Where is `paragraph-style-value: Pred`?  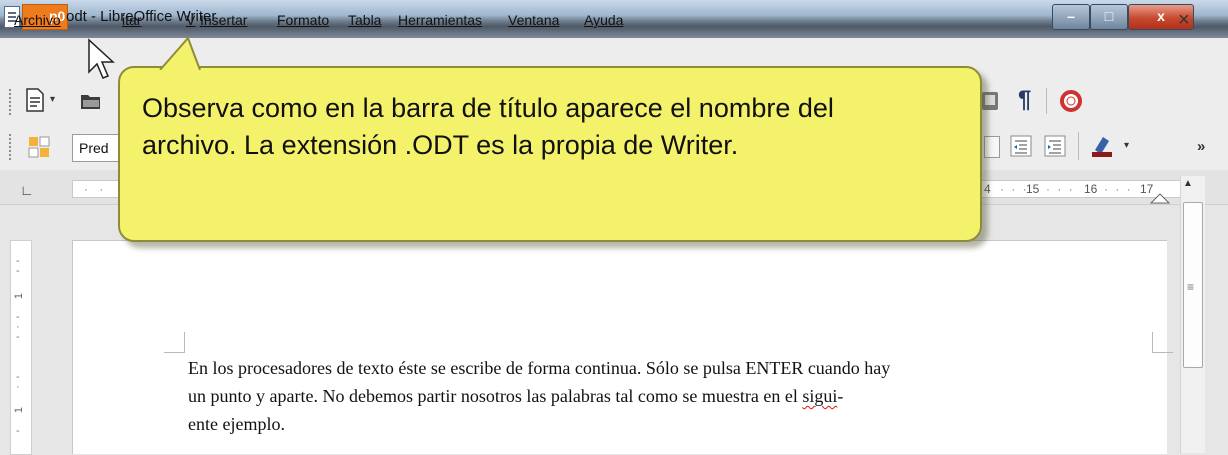 paragraph-style-value: Pred is located at coordinates (94, 148).